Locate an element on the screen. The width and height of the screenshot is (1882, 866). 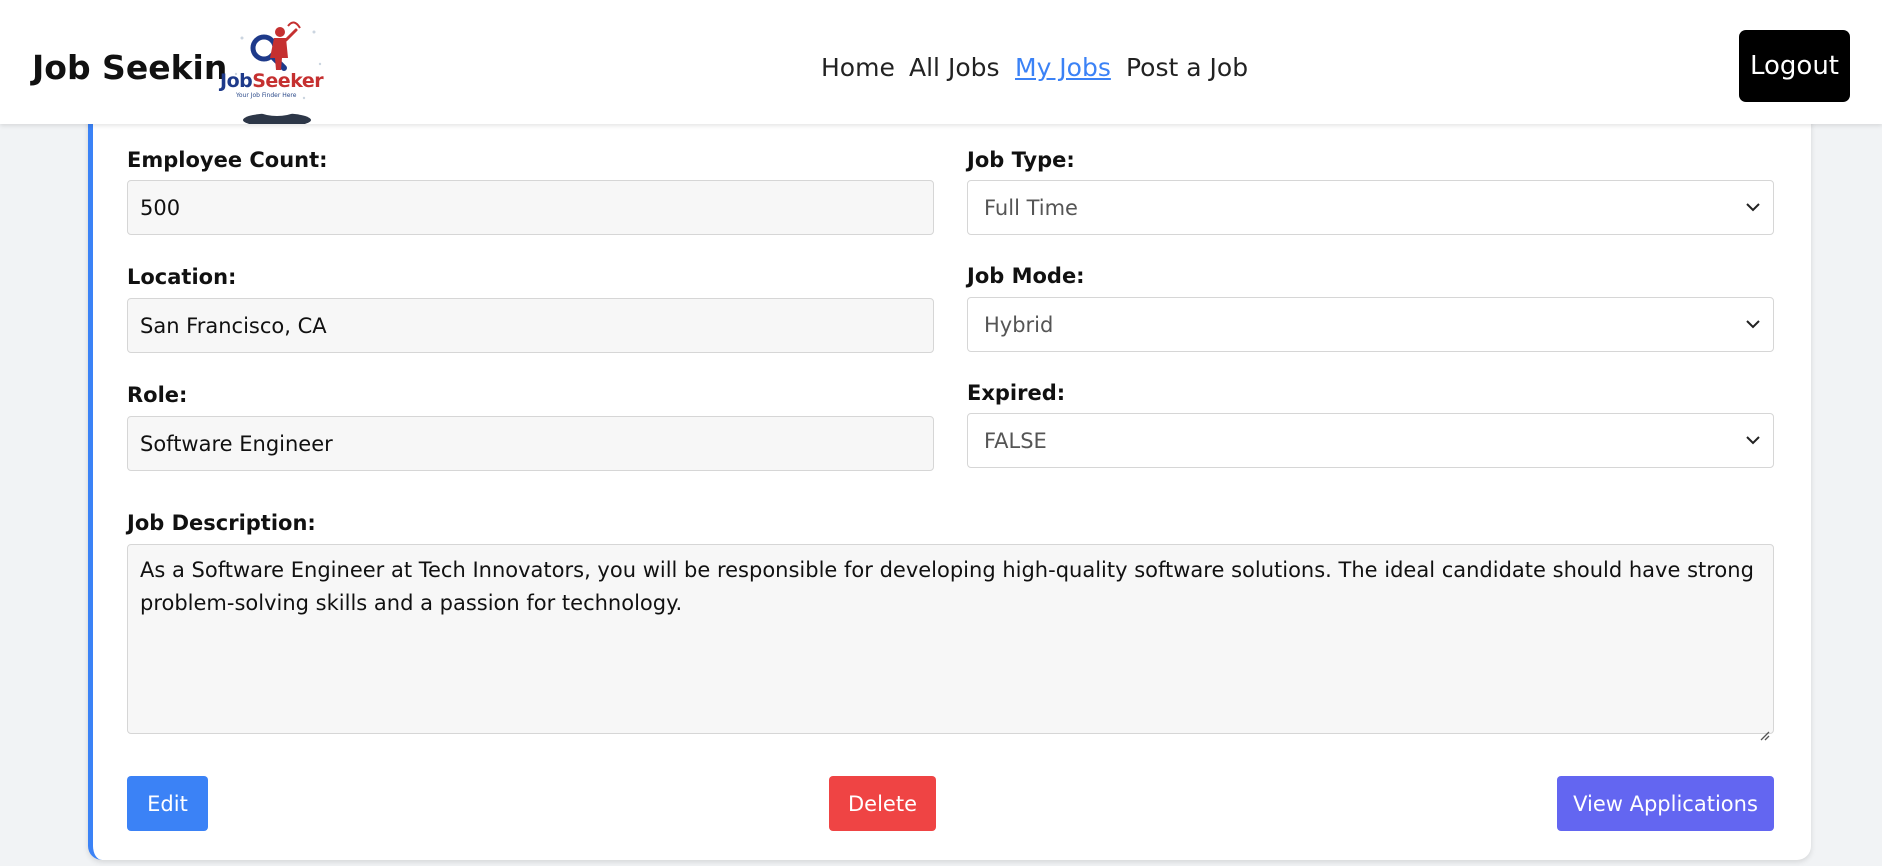
logout-button: Logout is located at coordinates (1794, 66).